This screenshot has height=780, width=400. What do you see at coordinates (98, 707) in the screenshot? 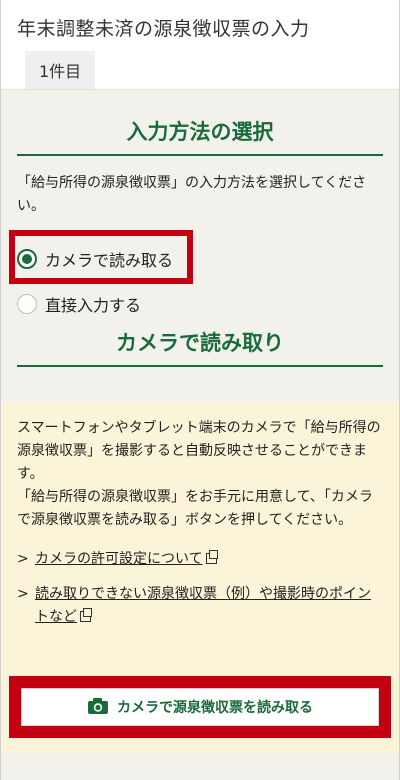
I see `camera-icon` at bounding box center [98, 707].